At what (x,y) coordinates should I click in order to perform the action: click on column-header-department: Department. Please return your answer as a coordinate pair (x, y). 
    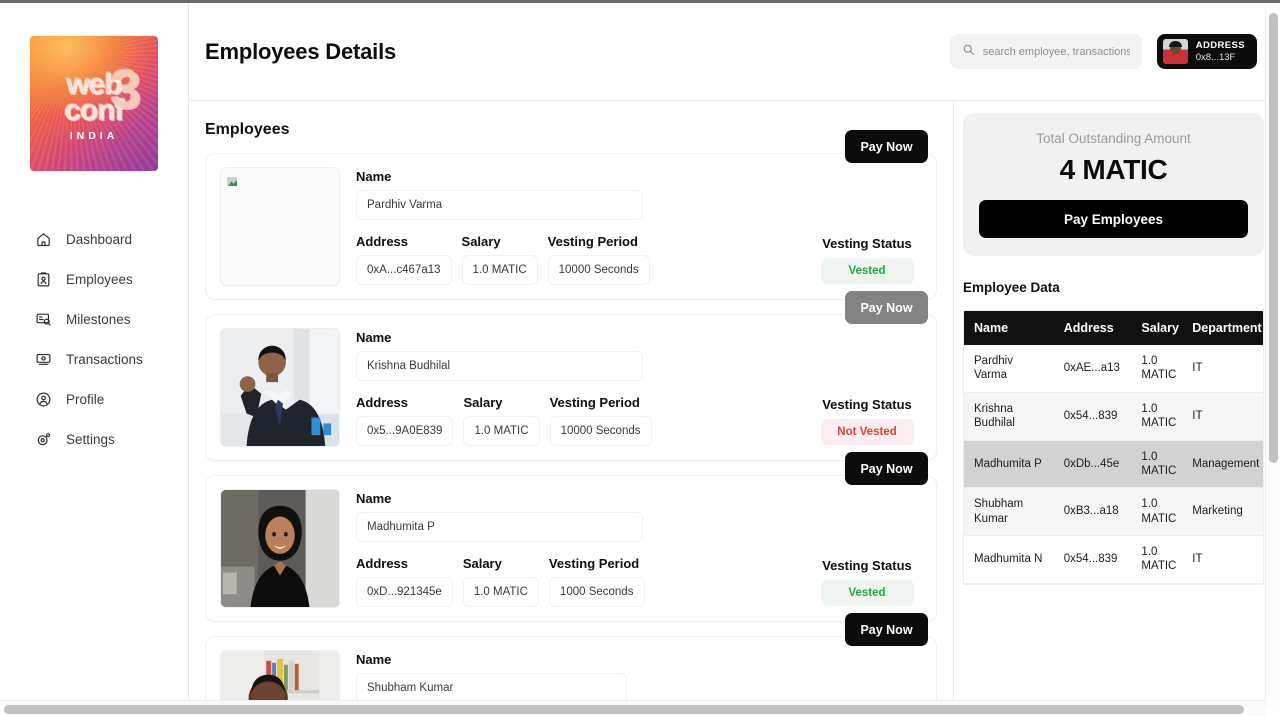
    Looking at the image, I should click on (1222, 328).